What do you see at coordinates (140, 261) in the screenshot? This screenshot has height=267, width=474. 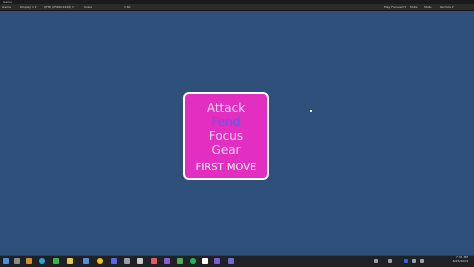 I see `unity-hub-icon` at bounding box center [140, 261].